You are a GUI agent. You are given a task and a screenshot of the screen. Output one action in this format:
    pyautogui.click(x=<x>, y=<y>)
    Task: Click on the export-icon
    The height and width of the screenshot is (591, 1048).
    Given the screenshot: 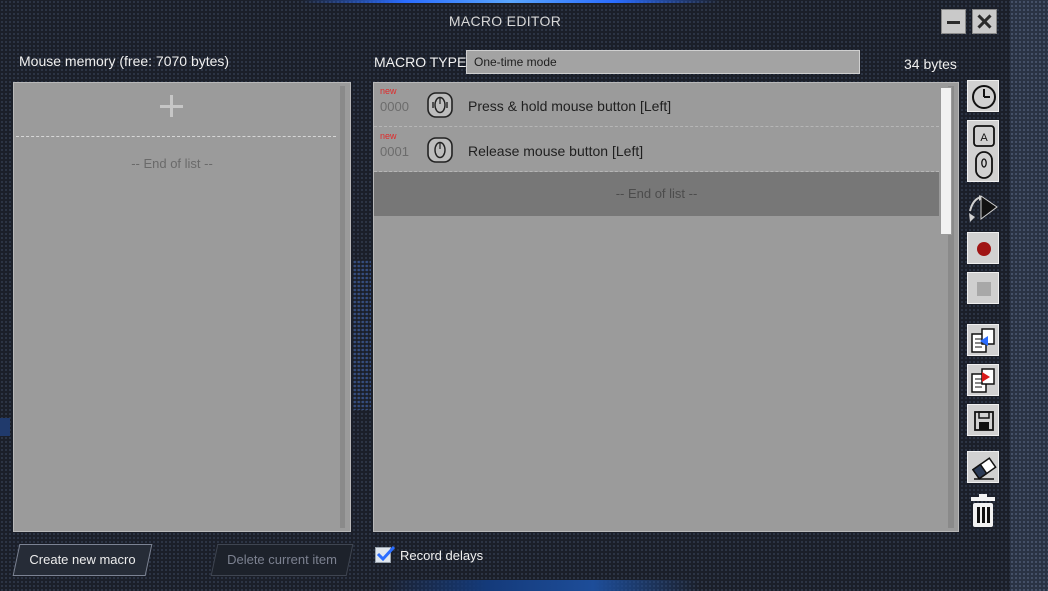 What is the action you would take?
    pyautogui.click(x=983, y=380)
    